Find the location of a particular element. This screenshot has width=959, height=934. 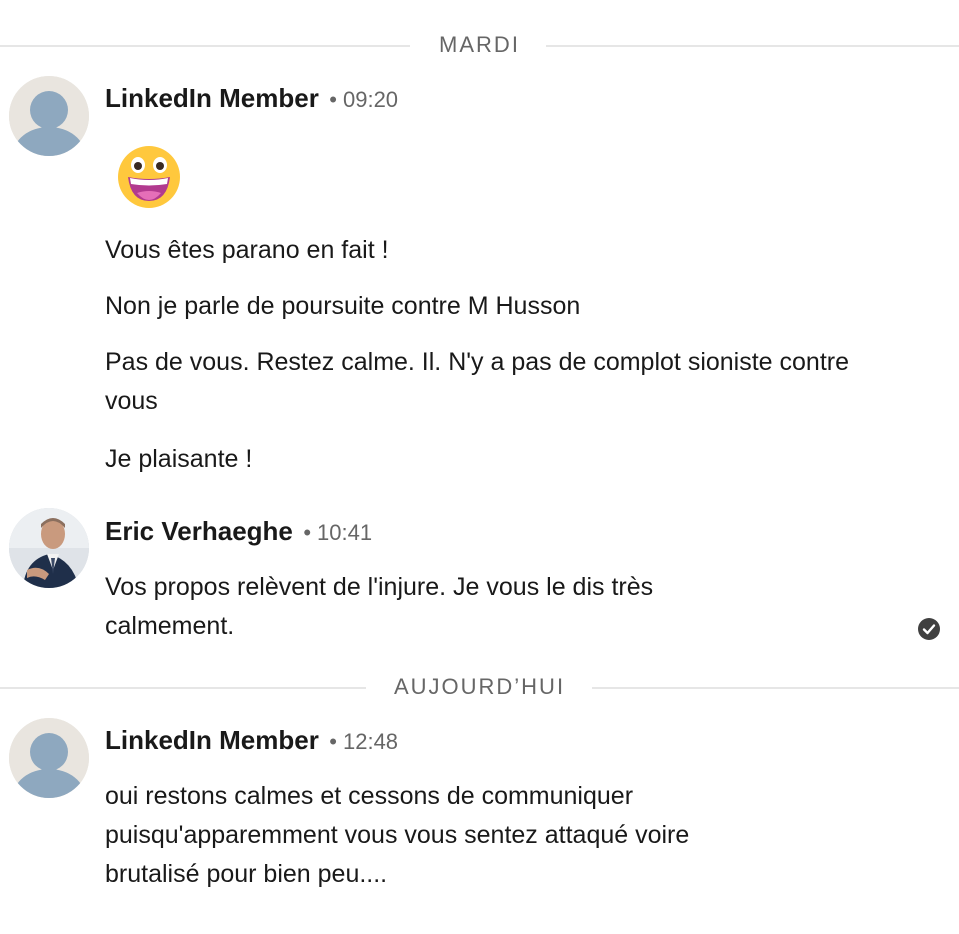

message-header: Eric Verhaeghe • 10:41 is located at coordinates (238, 531).